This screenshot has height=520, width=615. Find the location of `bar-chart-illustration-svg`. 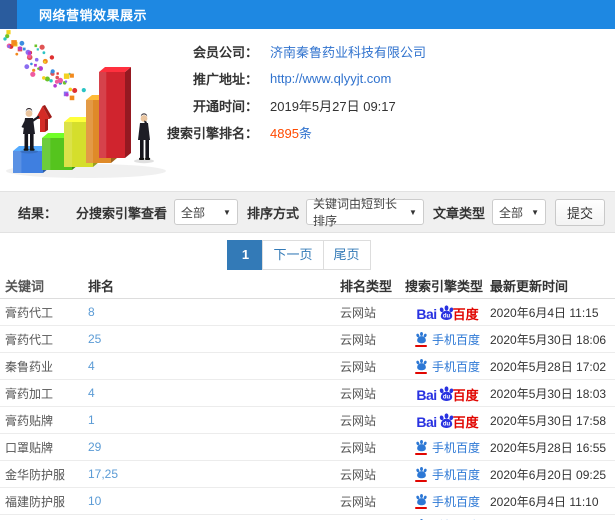

bar-chart-illustration-svg is located at coordinates (84, 104).